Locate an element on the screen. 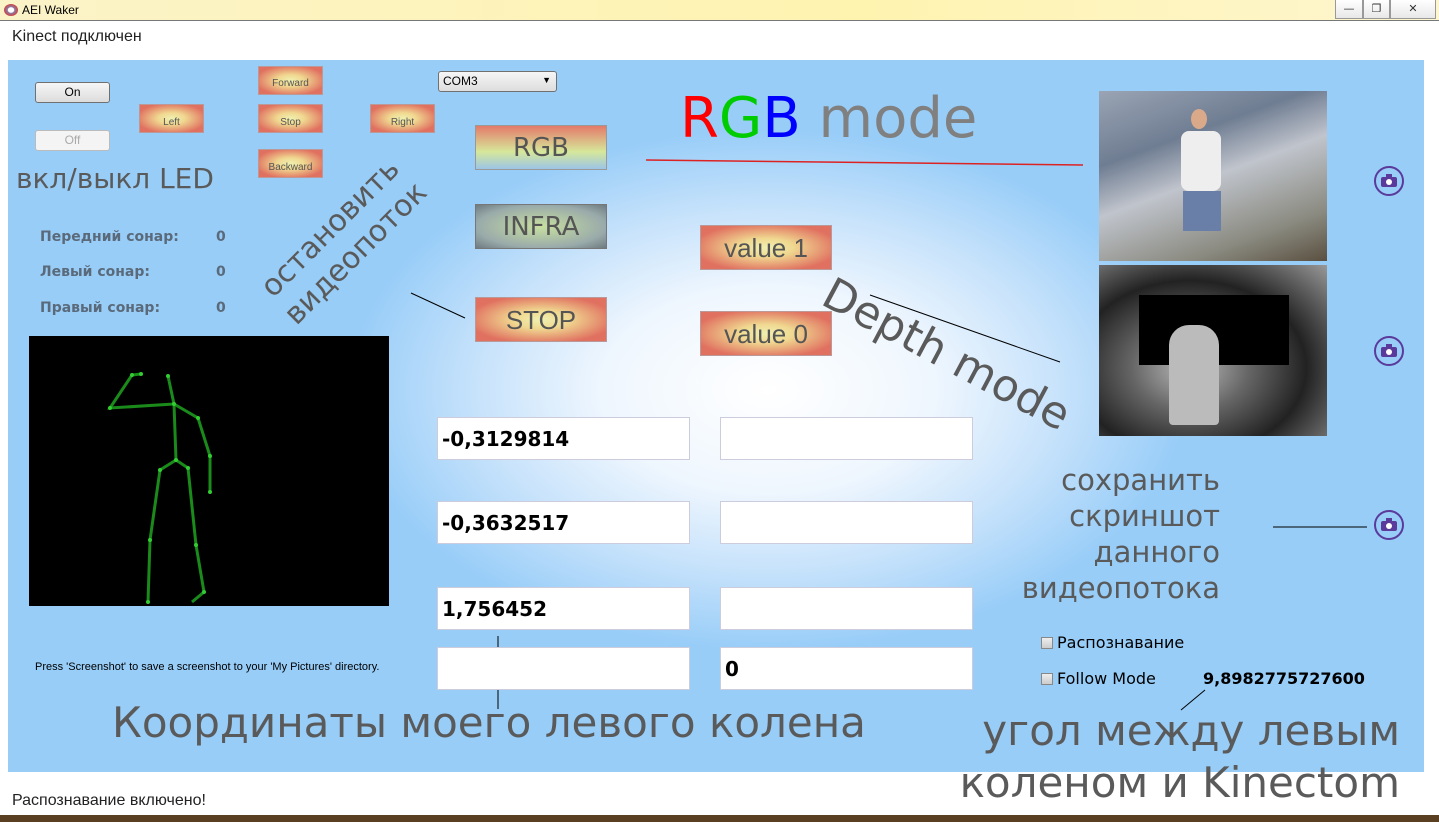 This screenshot has width=1439, height=822. annotation-line: данного is located at coordinates (1156, 552).